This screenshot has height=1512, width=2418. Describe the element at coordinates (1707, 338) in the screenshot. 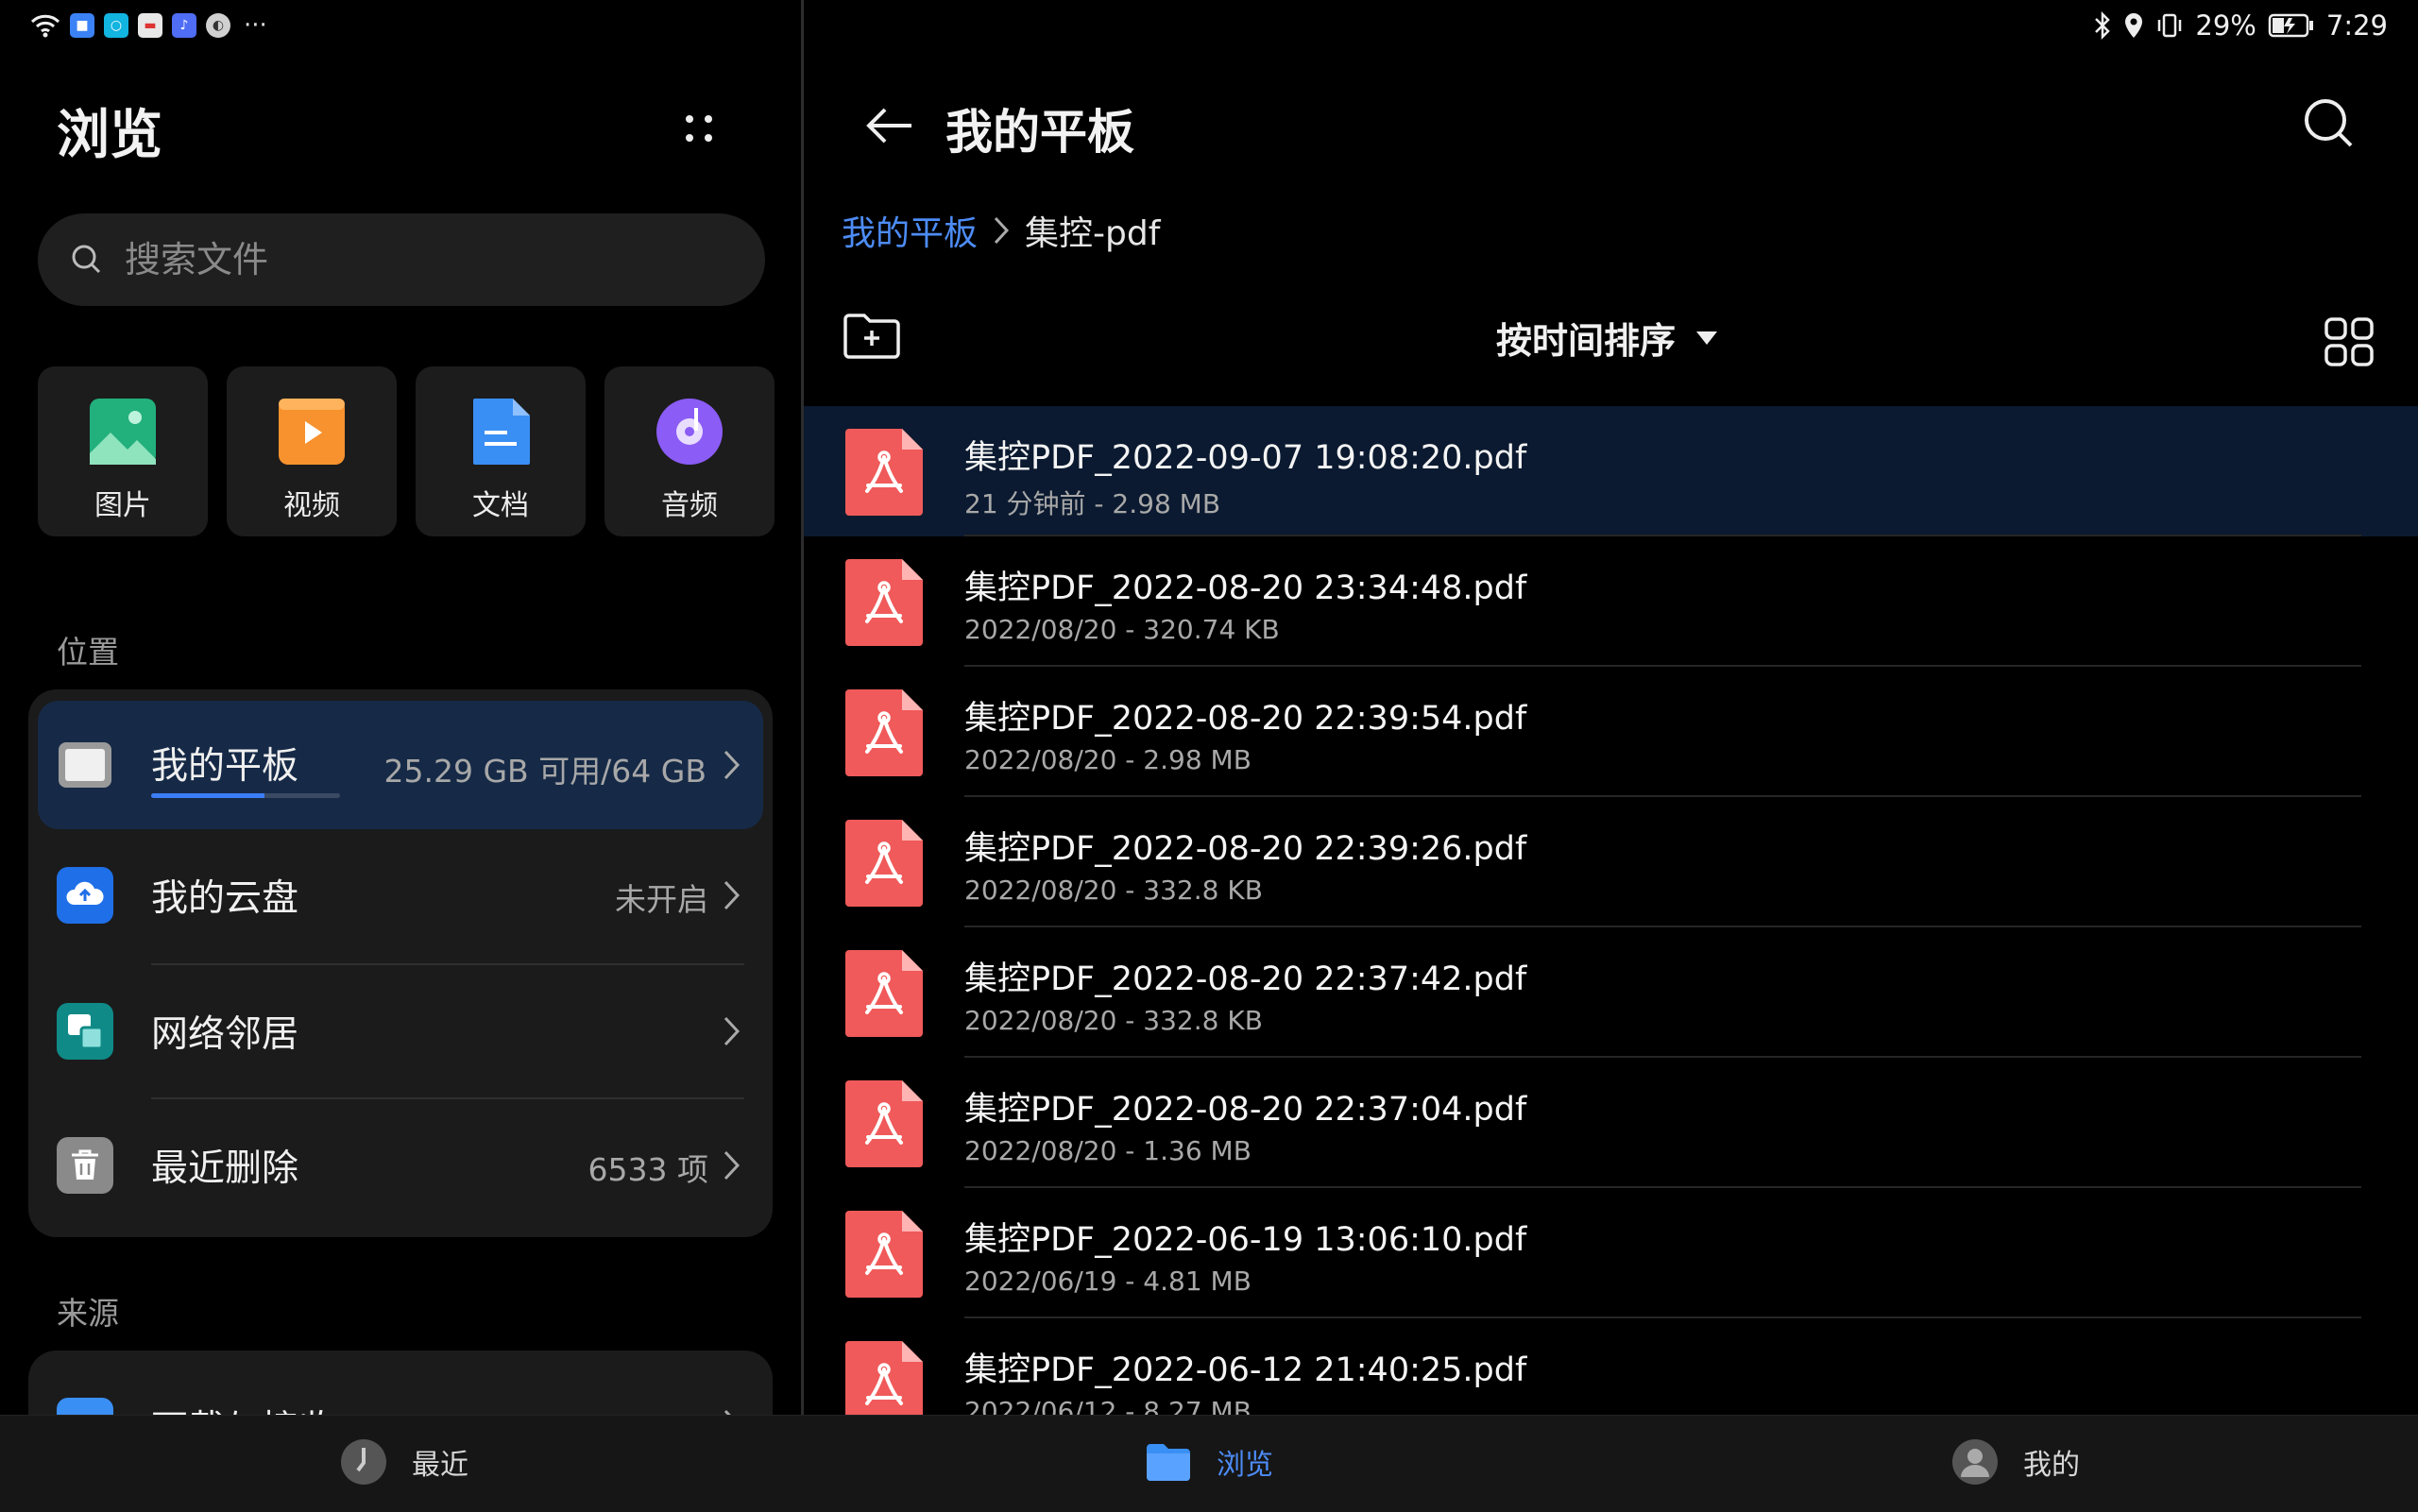

I see `caret-down-icon` at that location.